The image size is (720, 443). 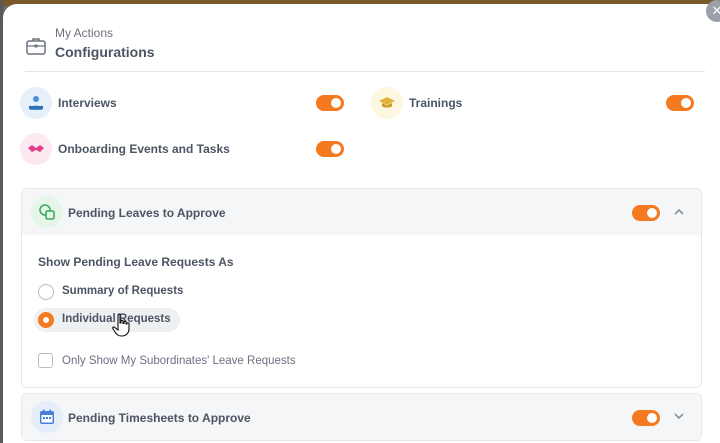 I want to click on dialog-header: My Actions Configurations, so click(x=365, y=38).